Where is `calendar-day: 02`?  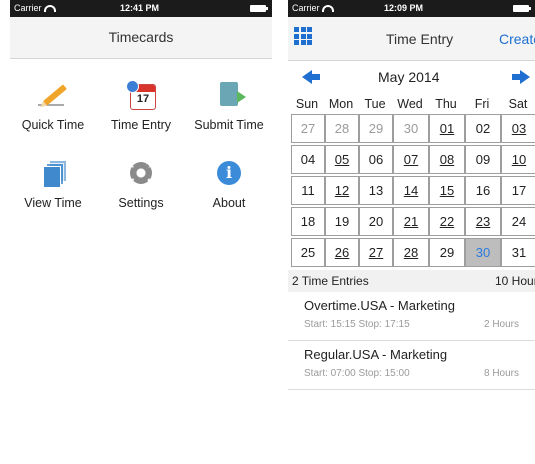 calendar-day: 02 is located at coordinates (483, 128).